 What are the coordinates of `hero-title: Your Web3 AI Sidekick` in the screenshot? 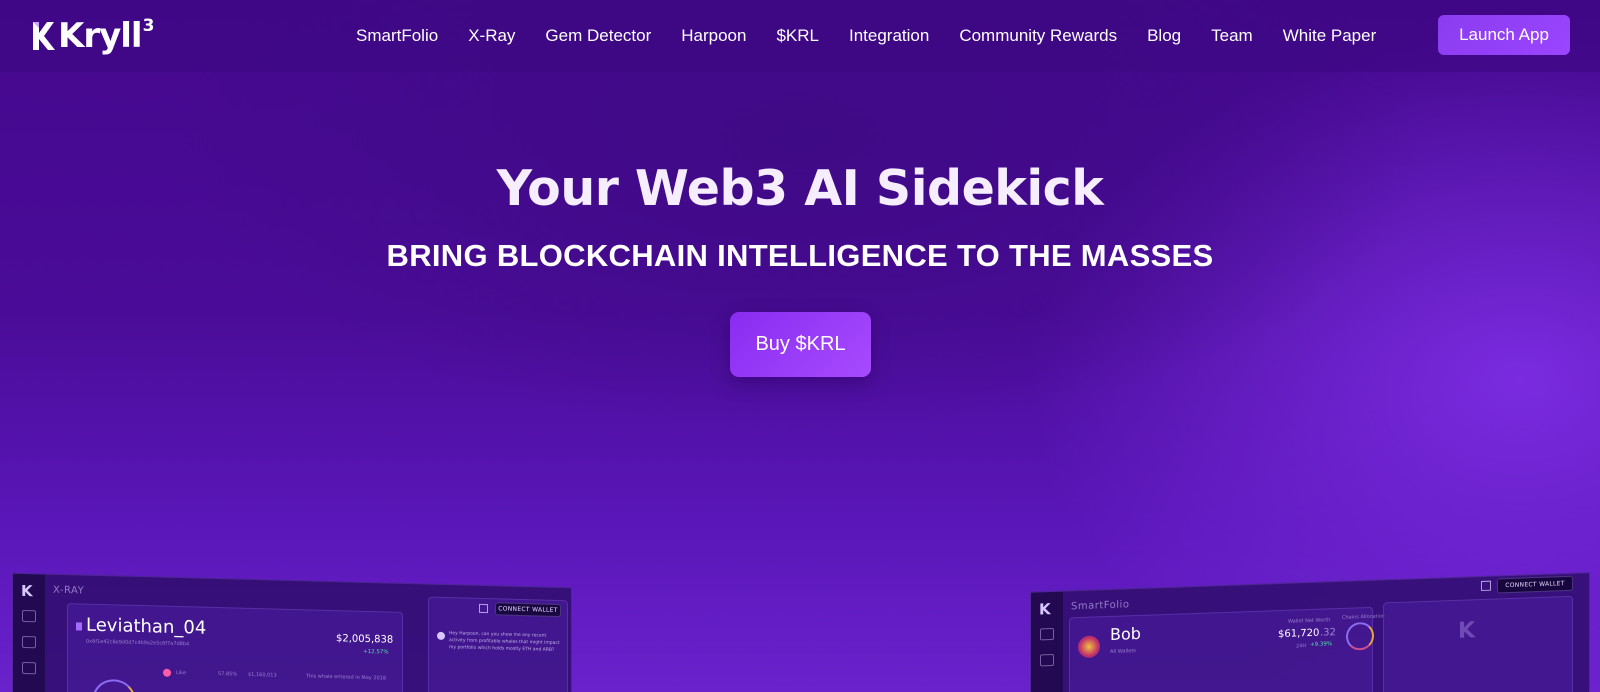 It's located at (800, 188).